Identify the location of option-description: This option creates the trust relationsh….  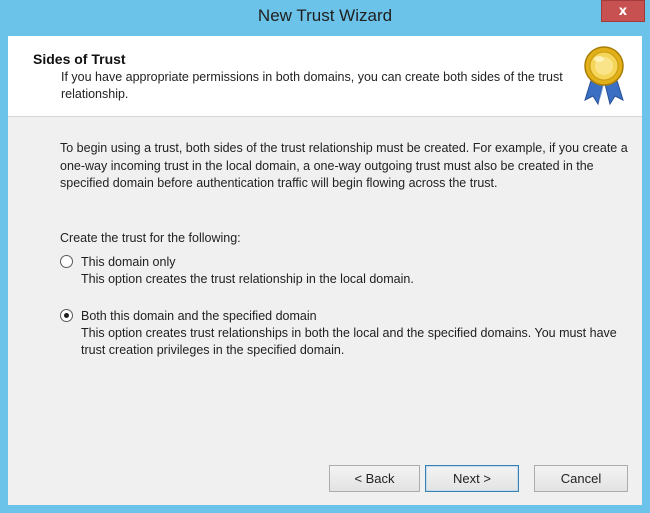
(247, 279).